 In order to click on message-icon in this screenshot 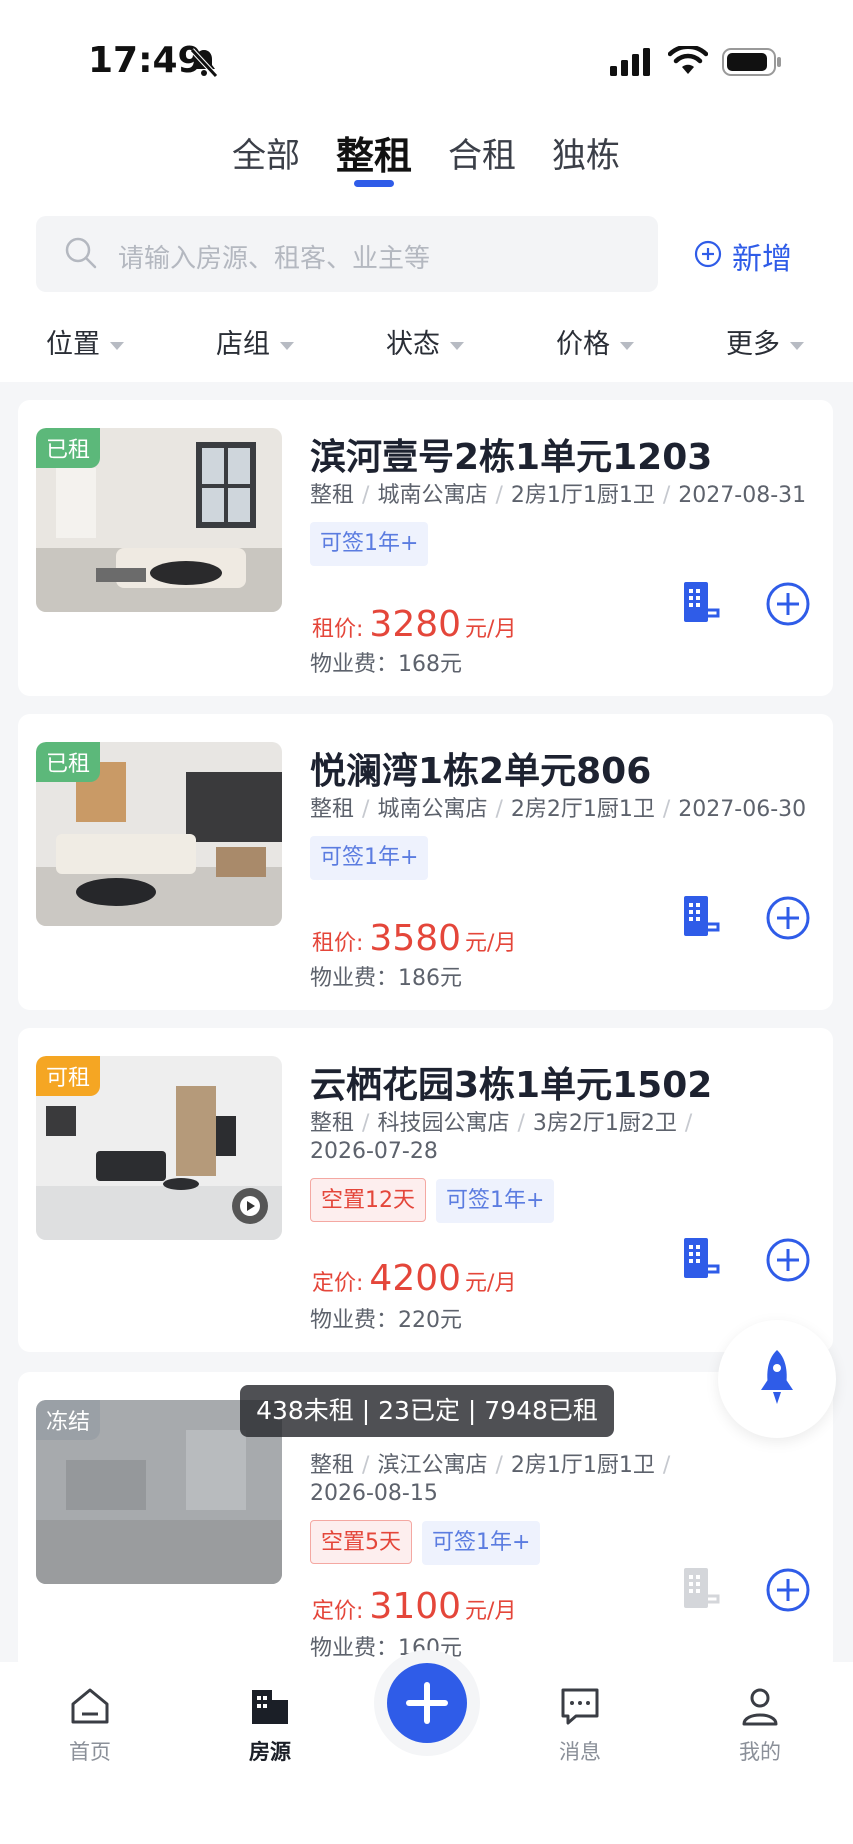, I will do `click(580, 1706)`.